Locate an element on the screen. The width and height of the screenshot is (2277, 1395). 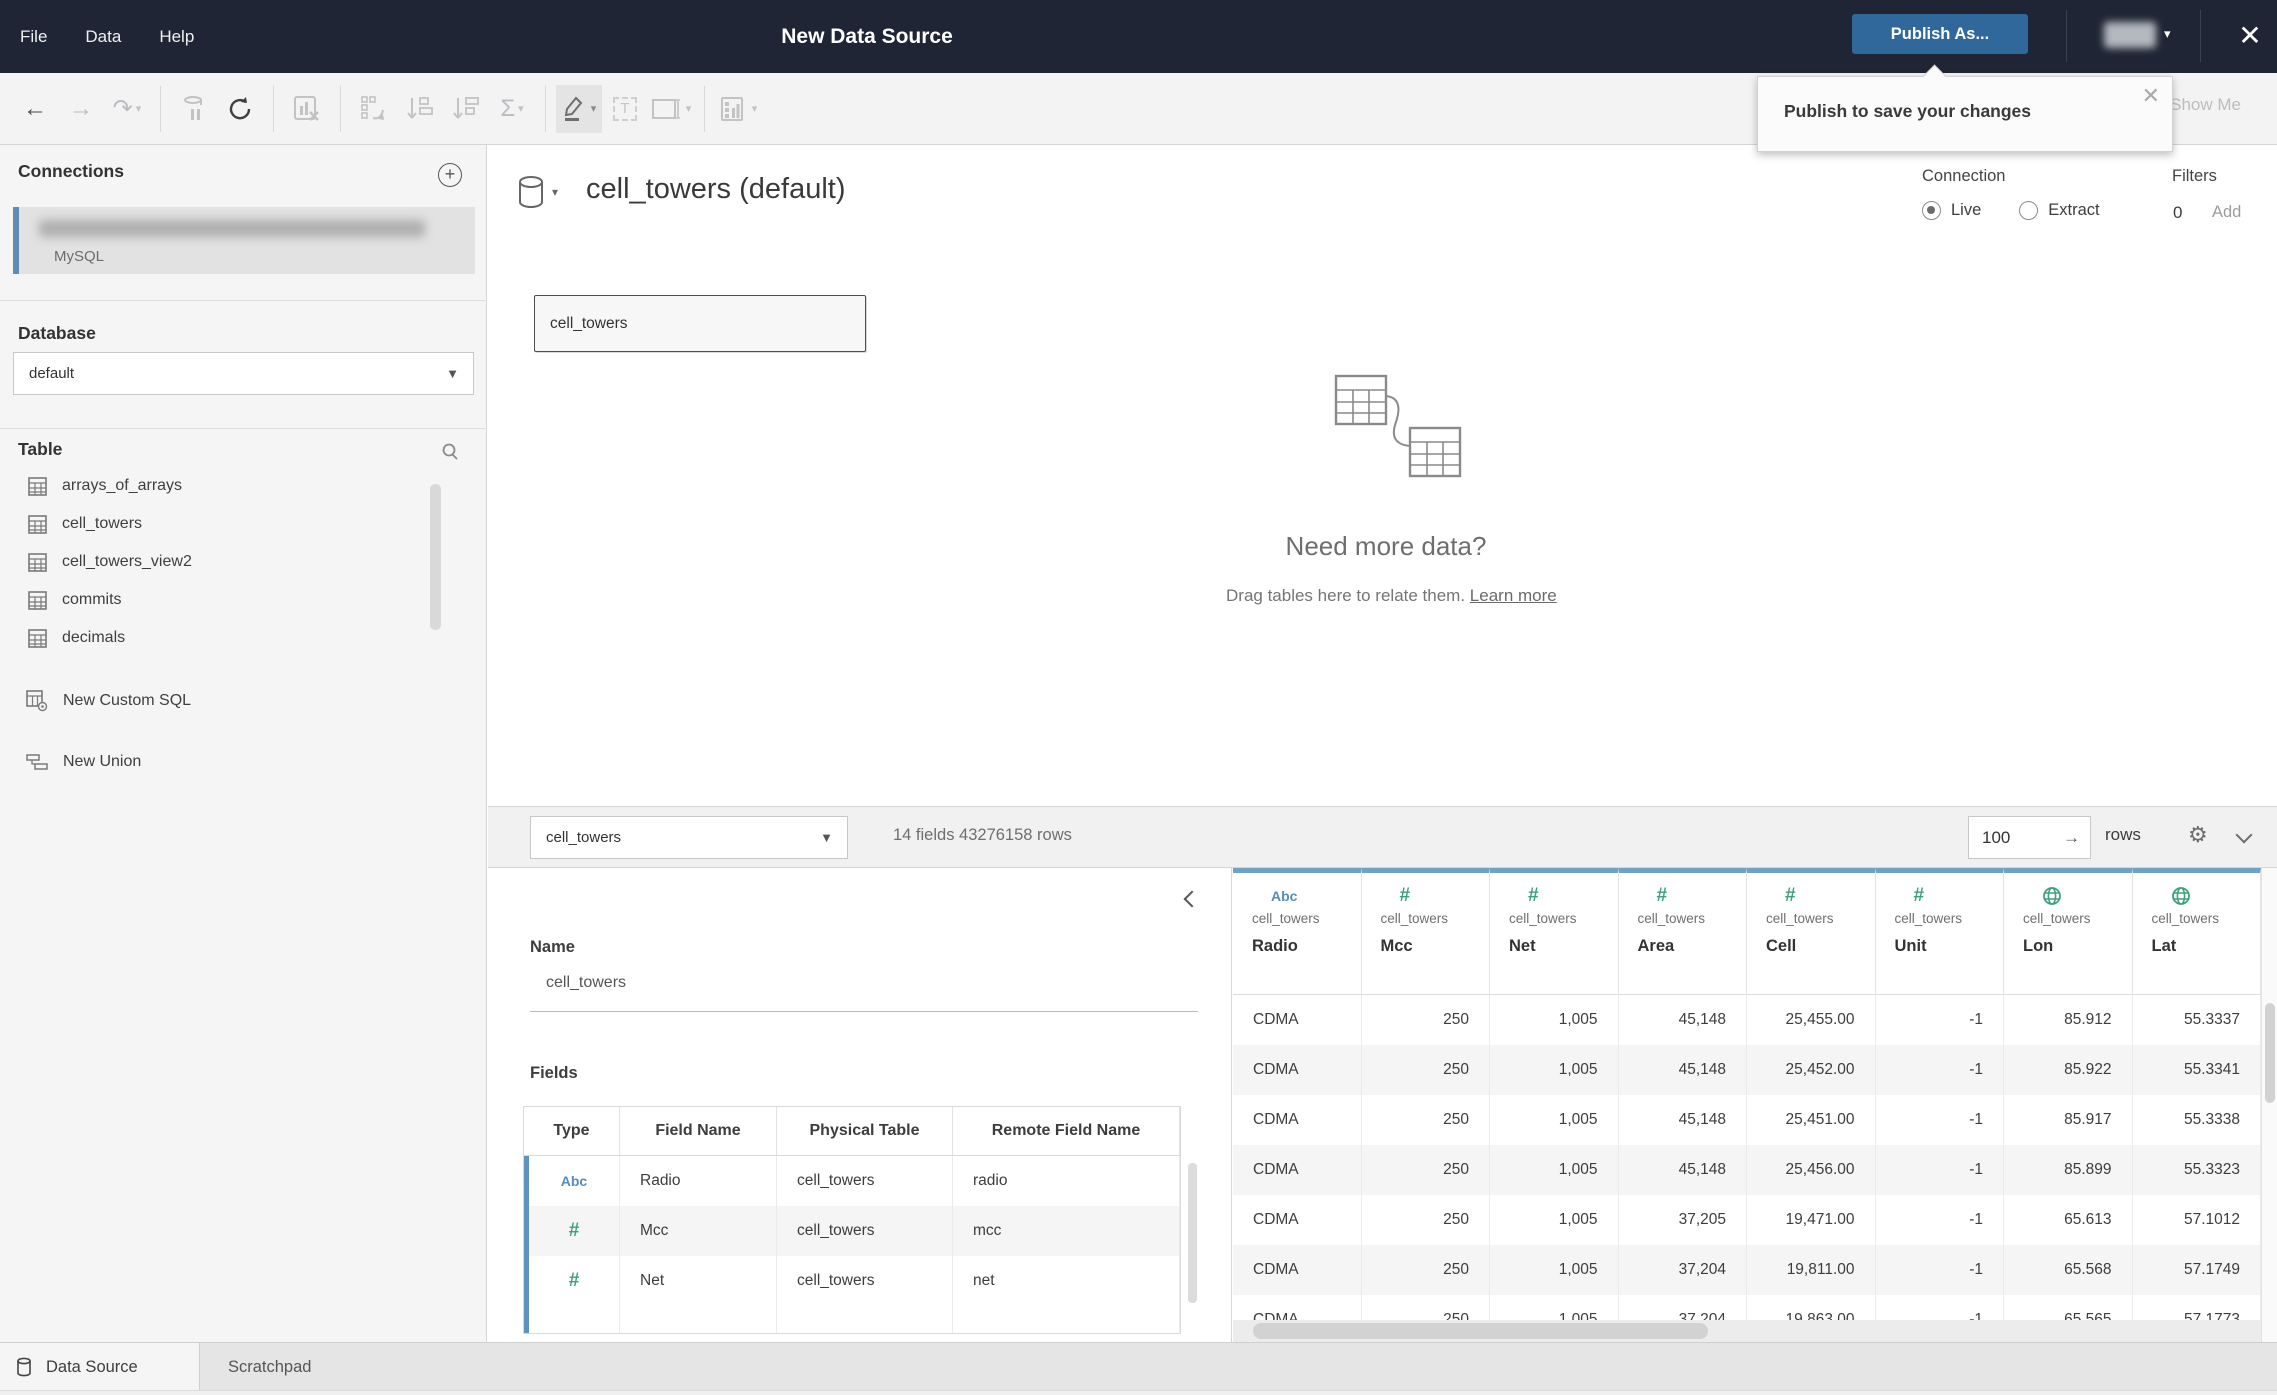
search-icon is located at coordinates (450, 452).